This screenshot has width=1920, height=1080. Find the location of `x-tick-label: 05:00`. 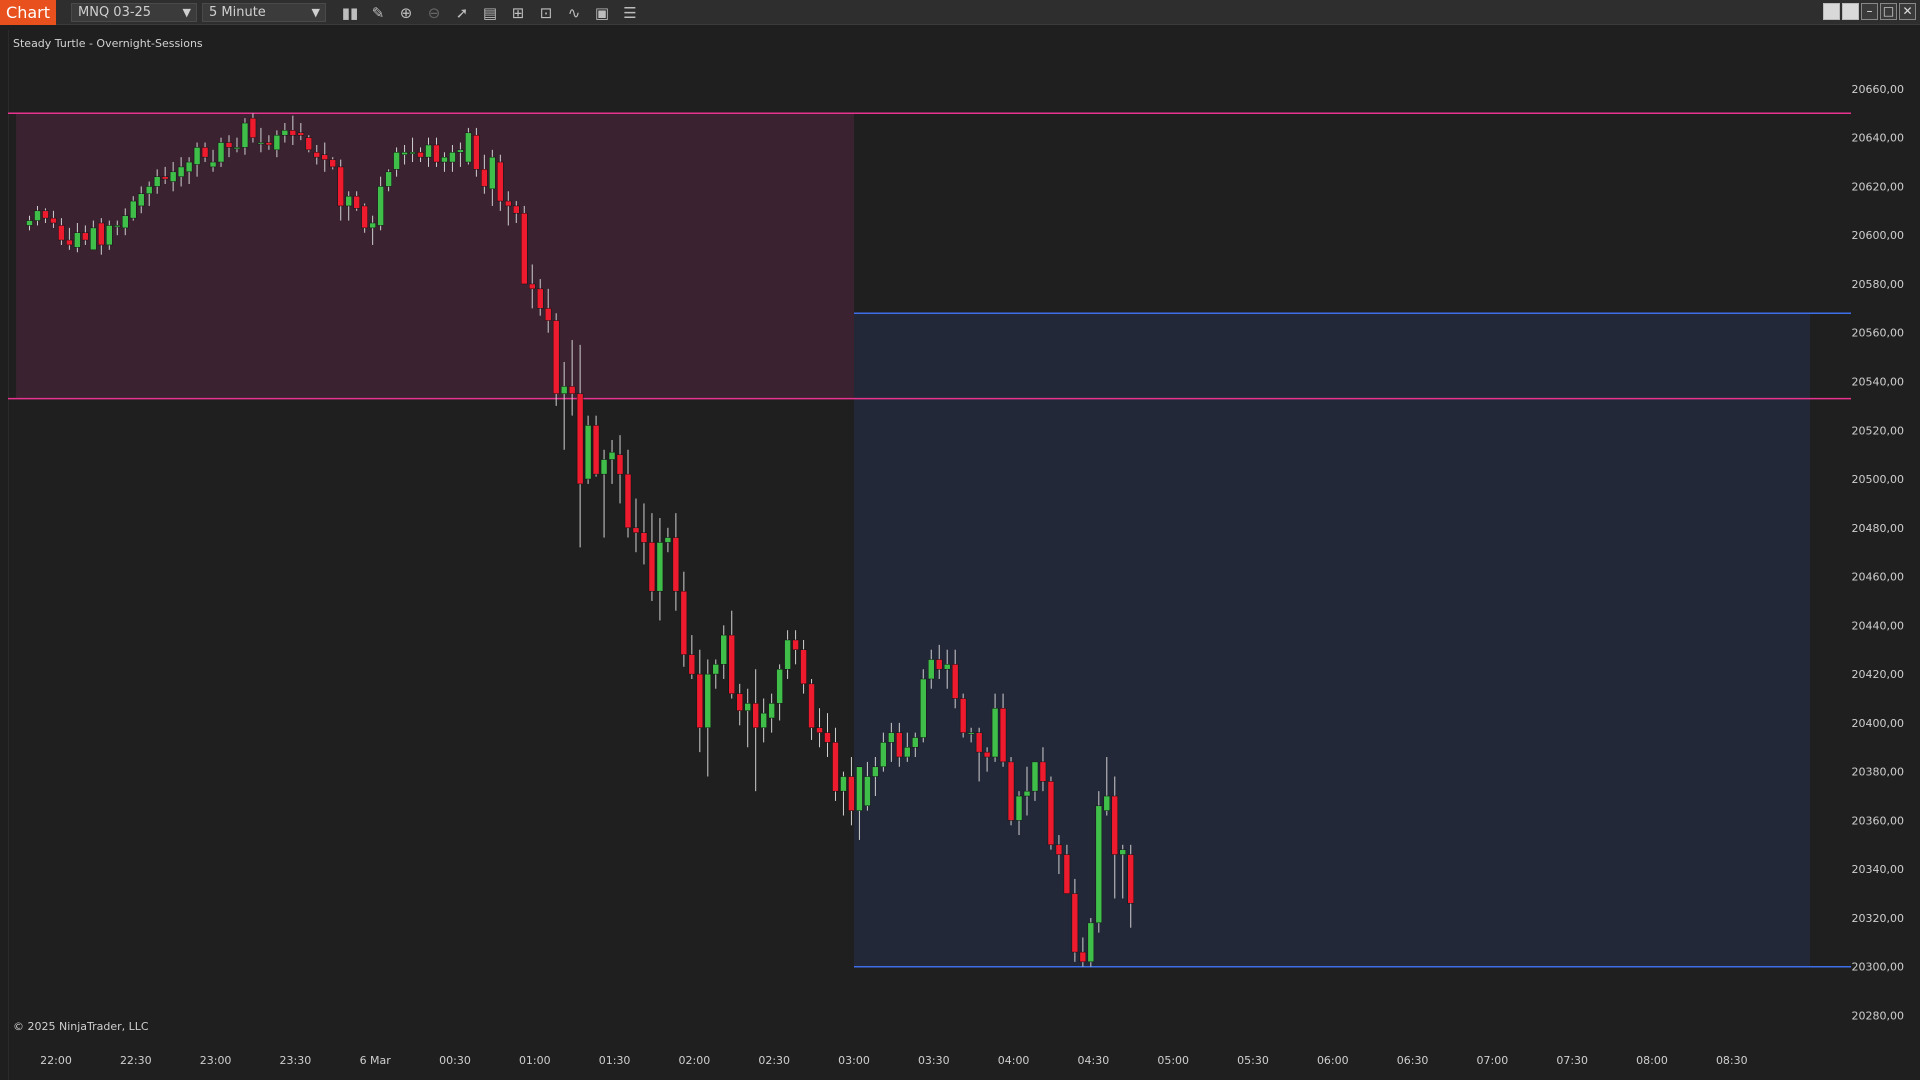

x-tick-label: 05:00 is located at coordinates (1173, 1060).